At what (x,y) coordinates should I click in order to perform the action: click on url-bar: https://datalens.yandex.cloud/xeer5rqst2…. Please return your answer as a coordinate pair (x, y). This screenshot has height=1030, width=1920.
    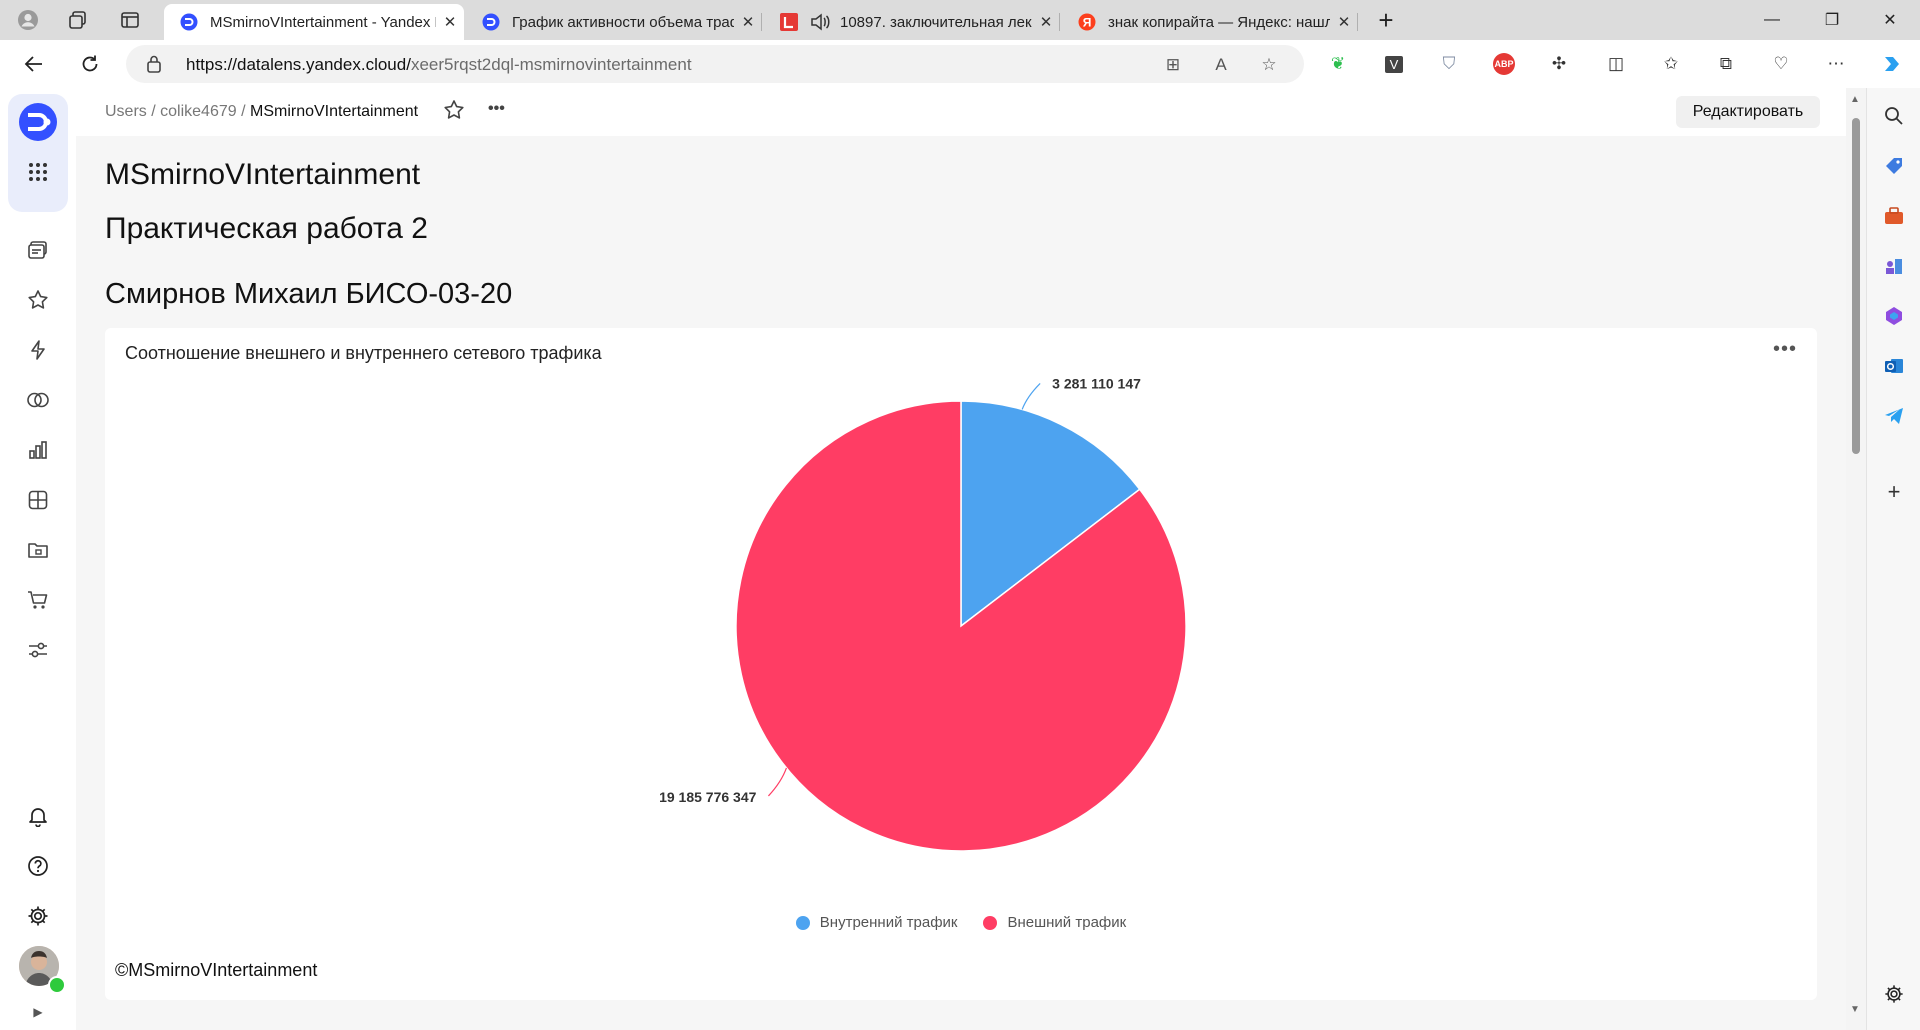
    Looking at the image, I should click on (715, 64).